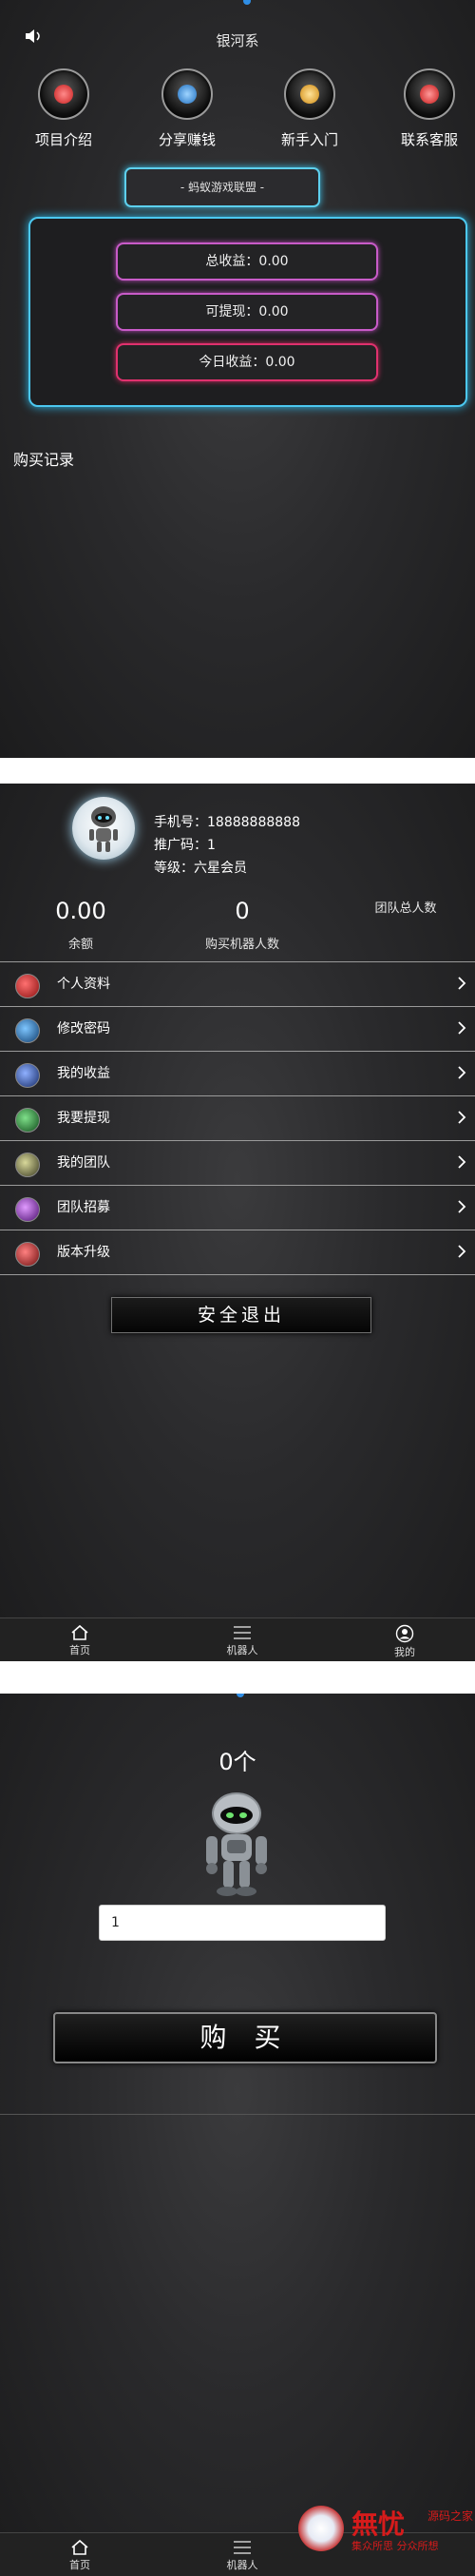 This screenshot has width=475, height=2576. Describe the element at coordinates (237, 1207) in the screenshot. I see `menu-item-team-recruit: 团队招募` at that location.